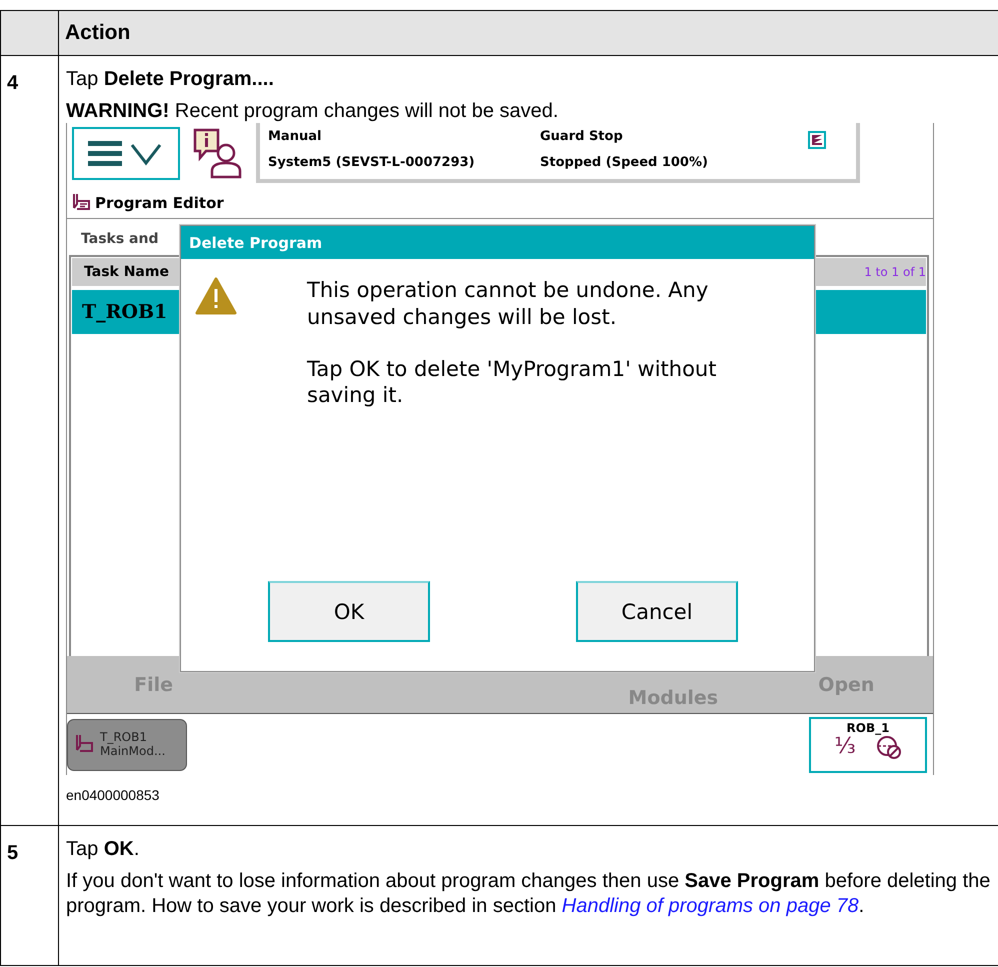  Describe the element at coordinates (508, 303) in the screenshot. I see `dialog-message: This operation cannot be undone. Any unsaved changes will be lost.` at that location.